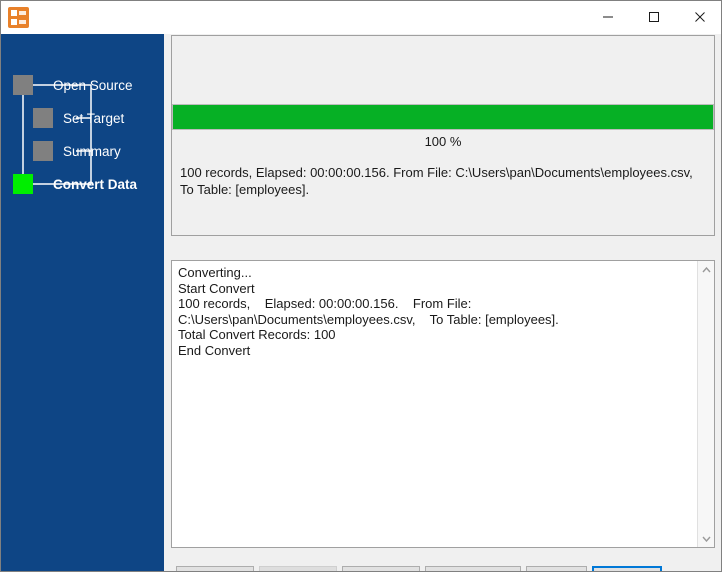 The image size is (722, 572). I want to click on app-logo-icon, so click(18, 17).